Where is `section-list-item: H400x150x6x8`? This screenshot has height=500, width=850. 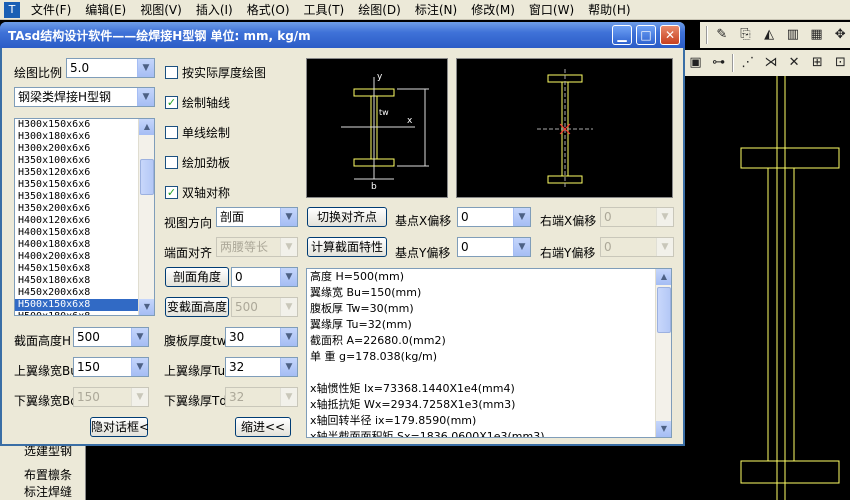
section-list-item: H400x150x6x8 is located at coordinates (84, 233).